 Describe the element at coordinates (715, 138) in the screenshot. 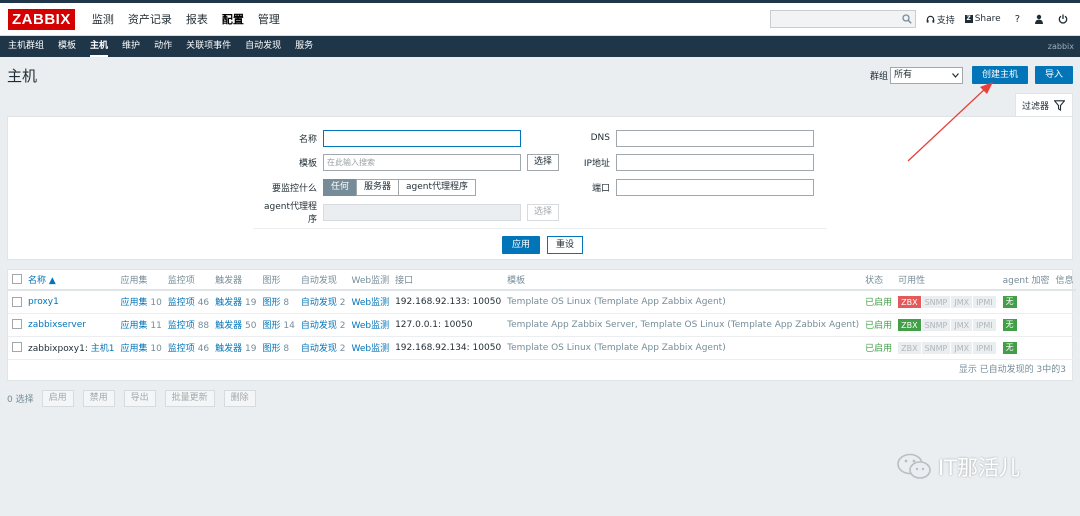

I see `dns-input` at that location.